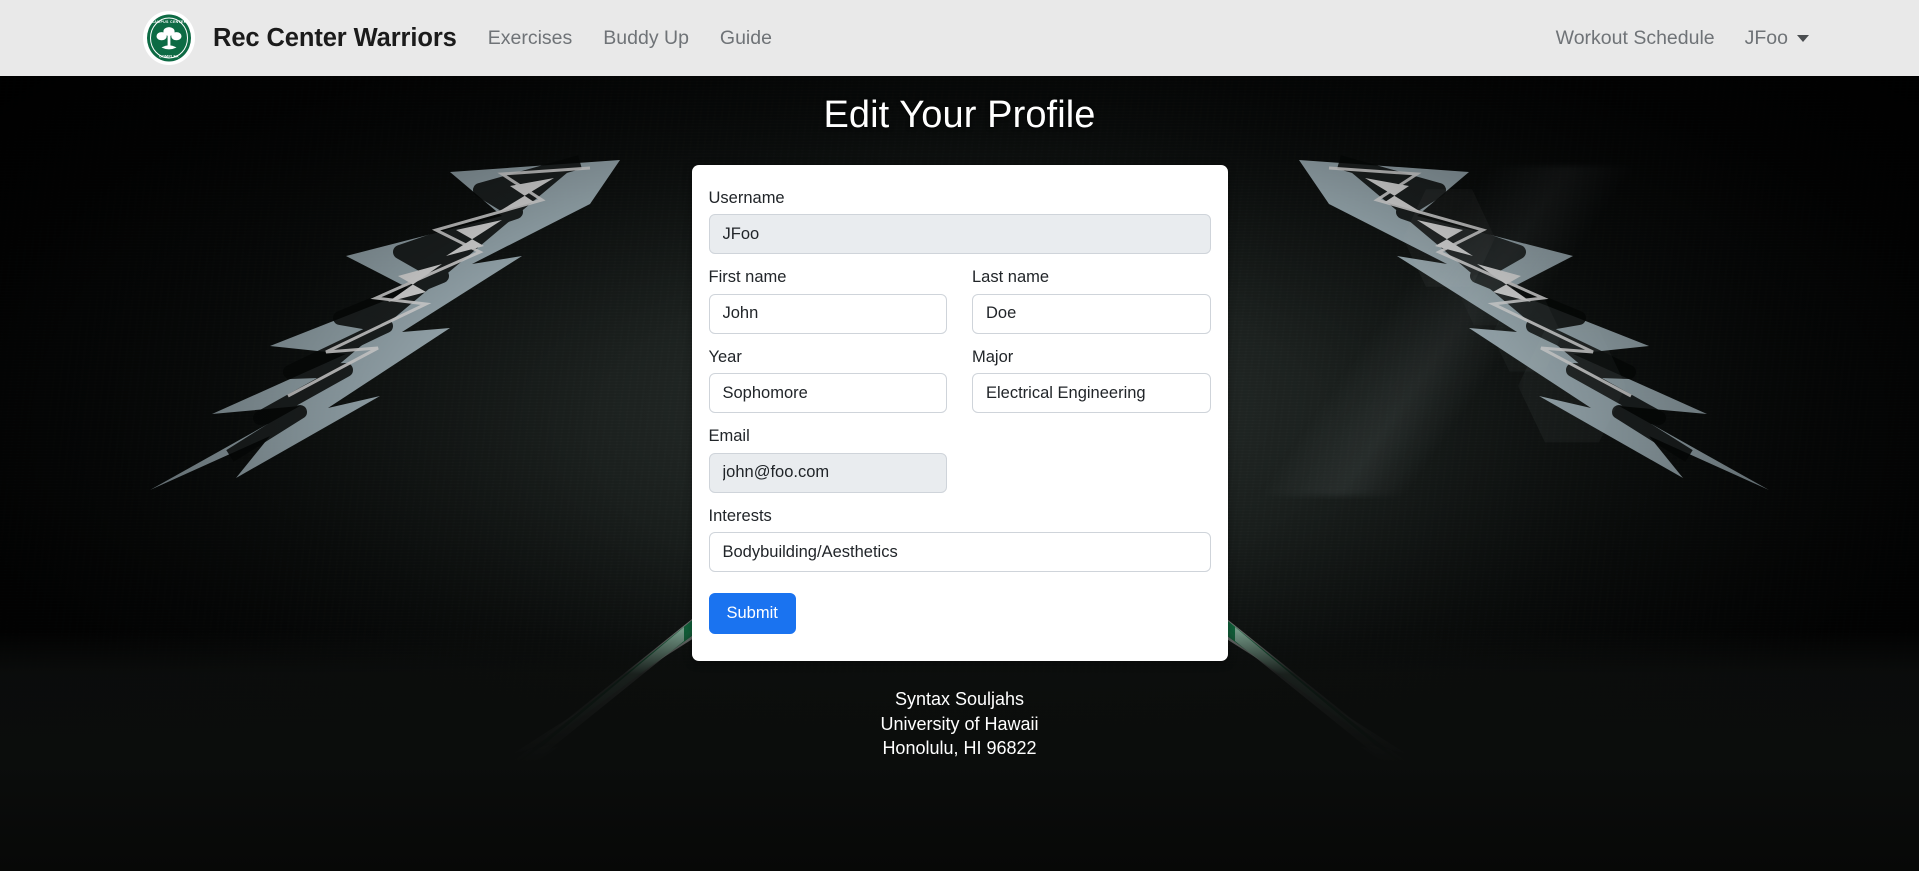 The height and width of the screenshot is (871, 1919). What do you see at coordinates (1766, 37) in the screenshot?
I see `user-menu-label: JFoo` at bounding box center [1766, 37].